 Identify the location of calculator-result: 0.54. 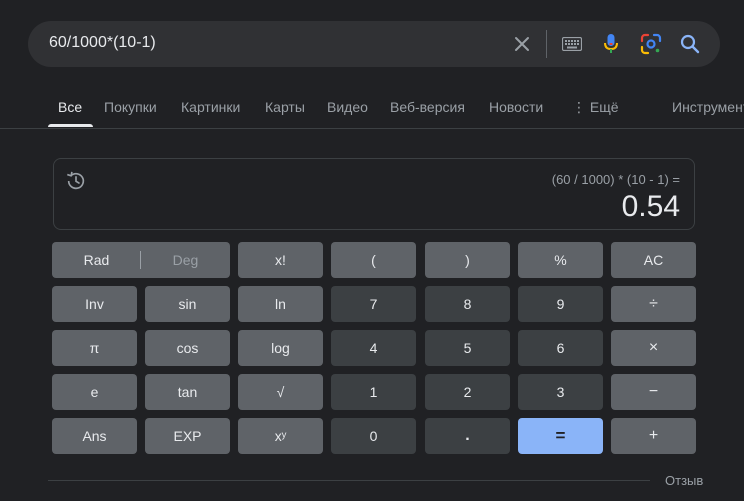
(650, 206).